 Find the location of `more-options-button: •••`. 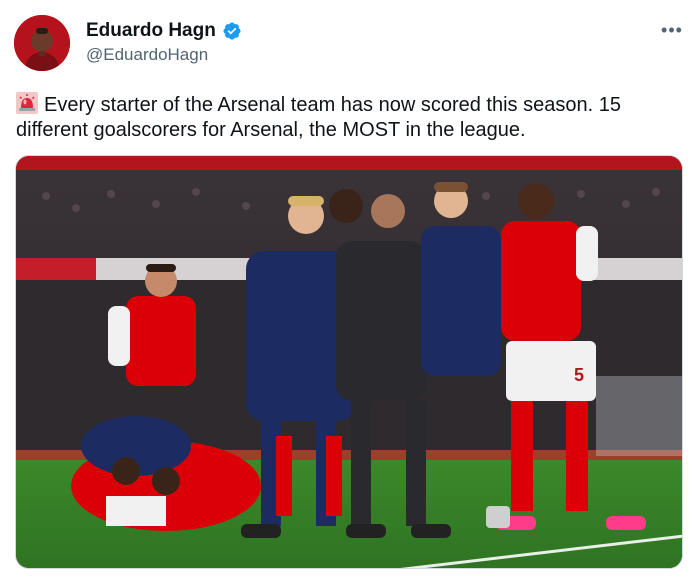

more-options-button: ••• is located at coordinates (672, 30).